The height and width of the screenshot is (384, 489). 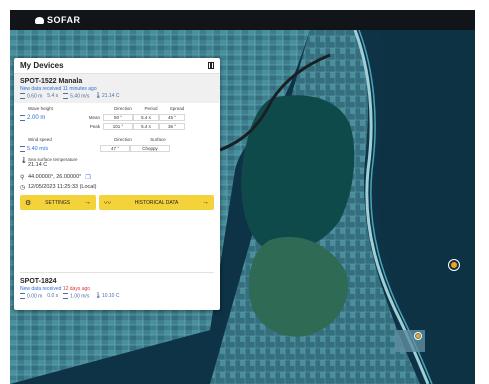 What do you see at coordinates (38, 281) in the screenshot?
I see `device-name: SPOT-1824` at bounding box center [38, 281].